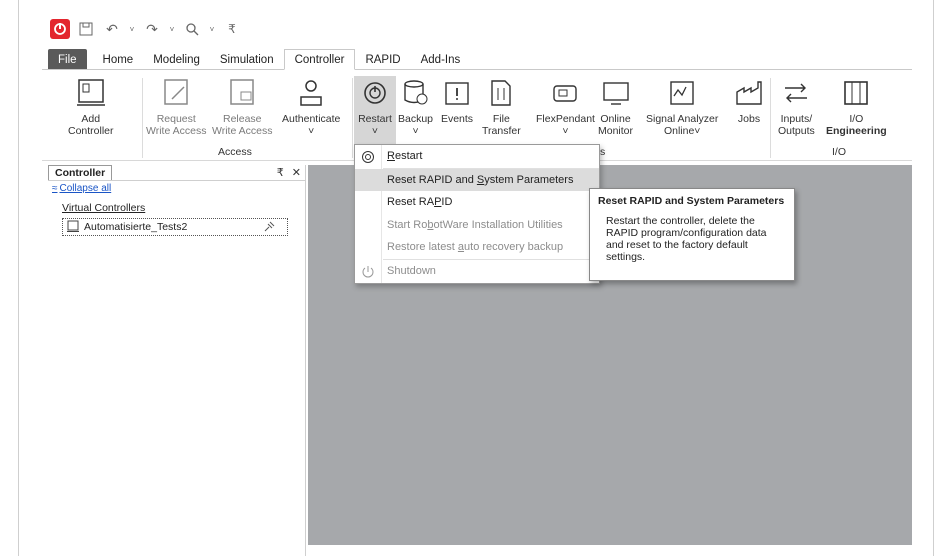 This screenshot has width=952, height=556. I want to click on menu-item-start-robotware-utilities: Start RobotWare Installation Utilities, so click(477, 225).